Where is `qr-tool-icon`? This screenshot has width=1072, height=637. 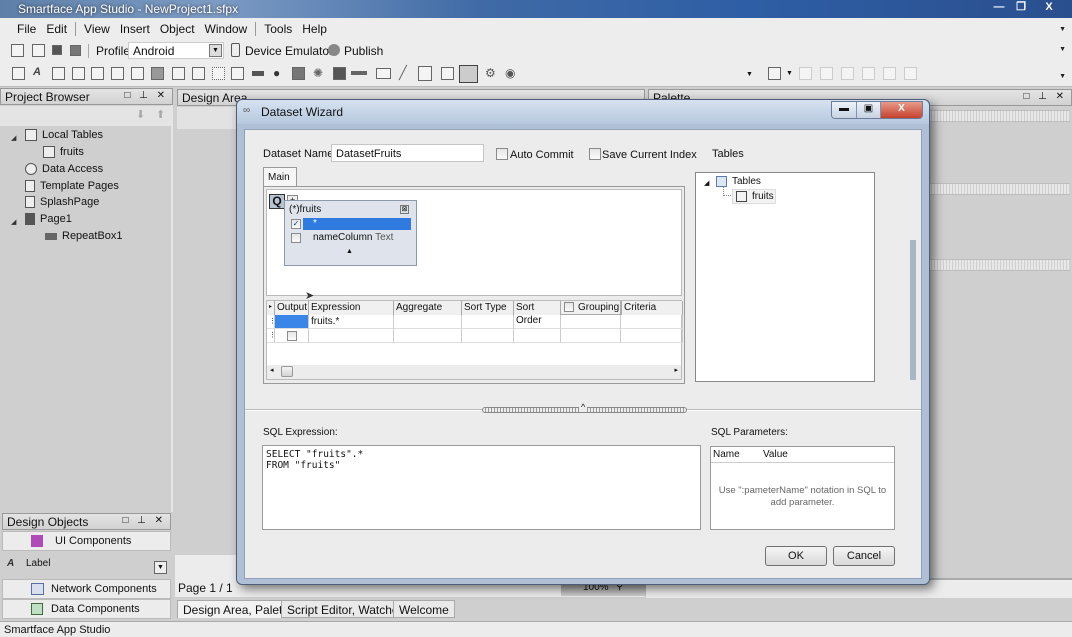
qr-tool-icon is located at coordinates (298, 73).